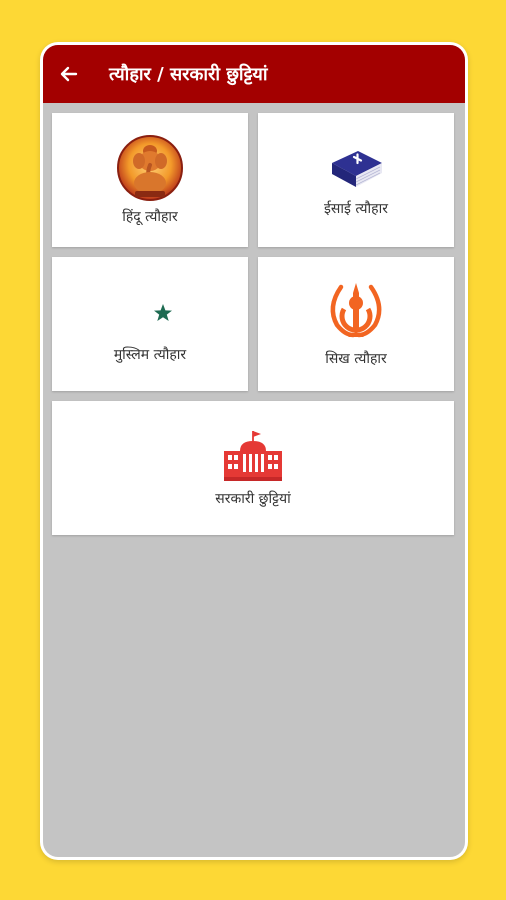  Describe the element at coordinates (356, 208) in the screenshot. I see `menu-label-christian: ईसाई त्यौहार` at that location.